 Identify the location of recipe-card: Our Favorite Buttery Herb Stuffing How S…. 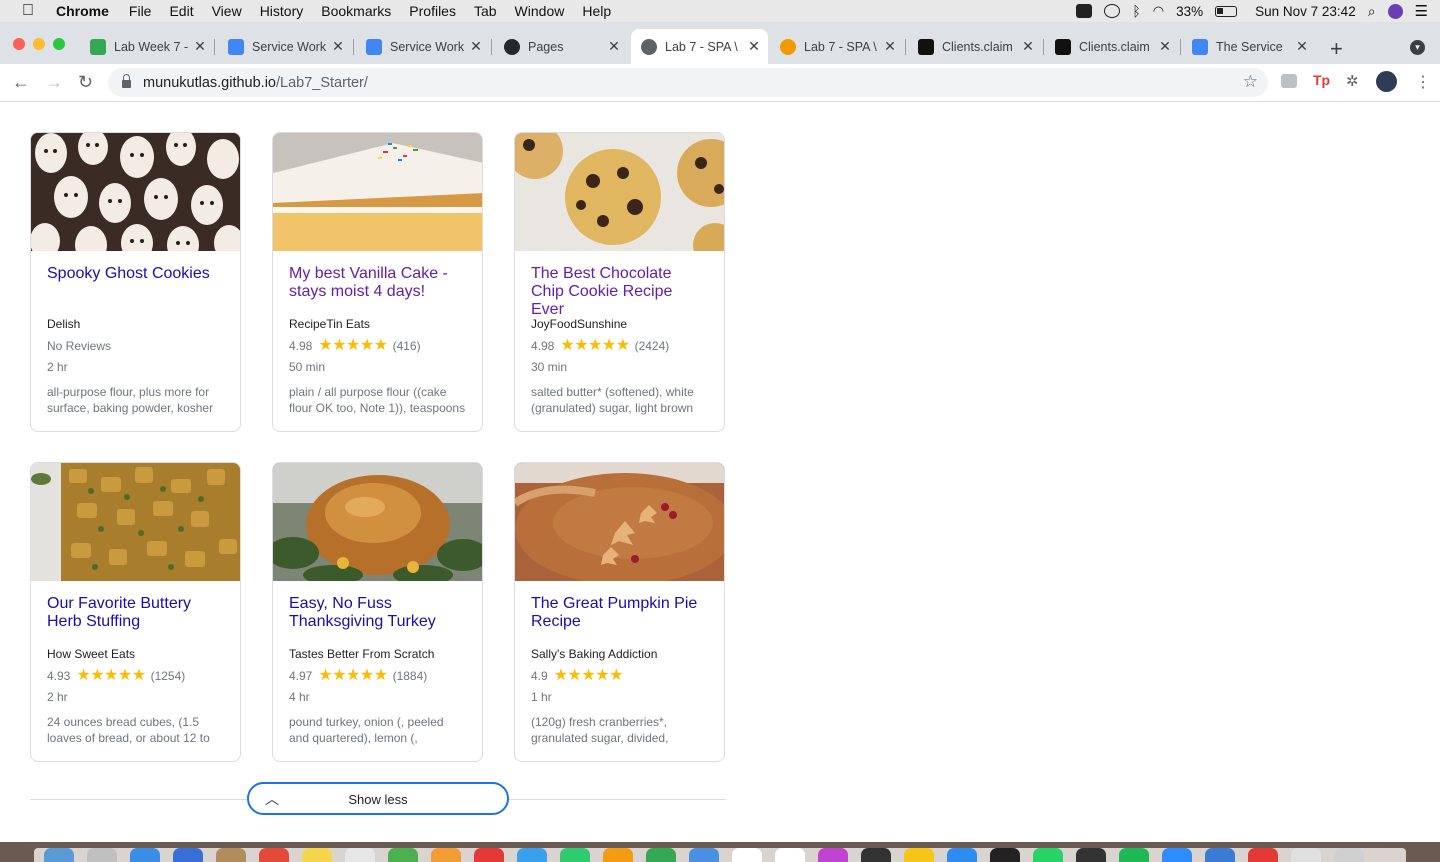
(135, 612).